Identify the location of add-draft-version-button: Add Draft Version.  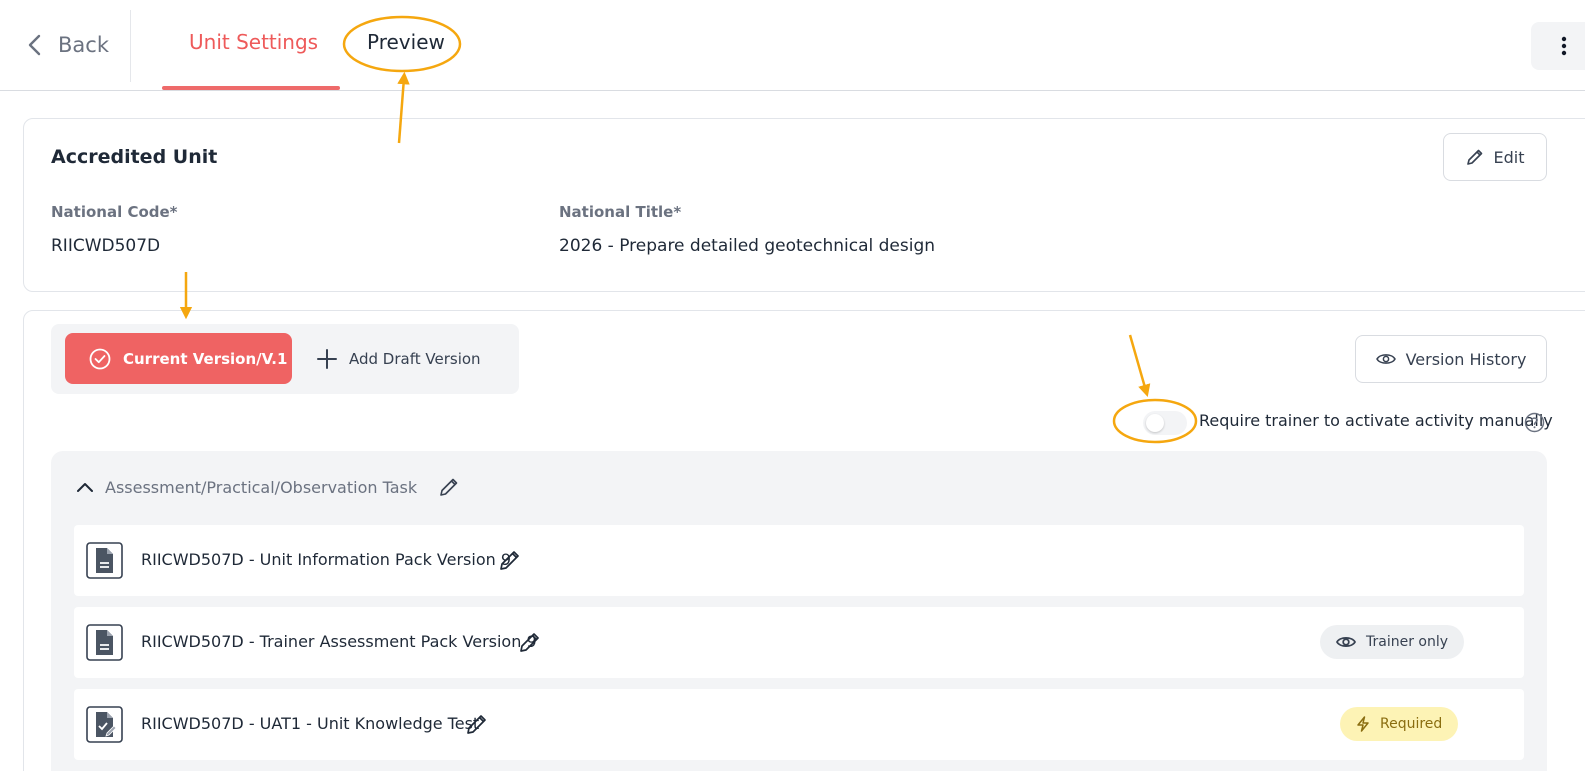
(399, 358).